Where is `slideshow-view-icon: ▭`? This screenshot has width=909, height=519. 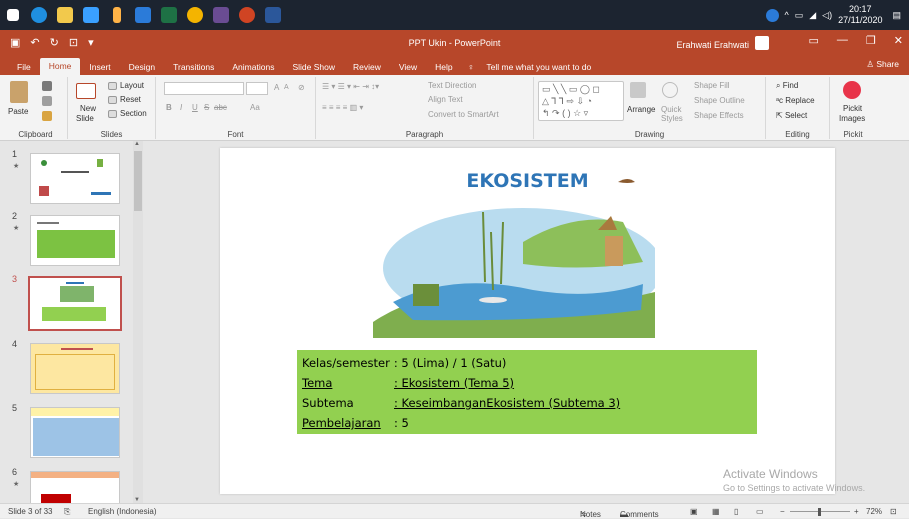
slideshow-view-icon: ▭ is located at coordinates (760, 511).